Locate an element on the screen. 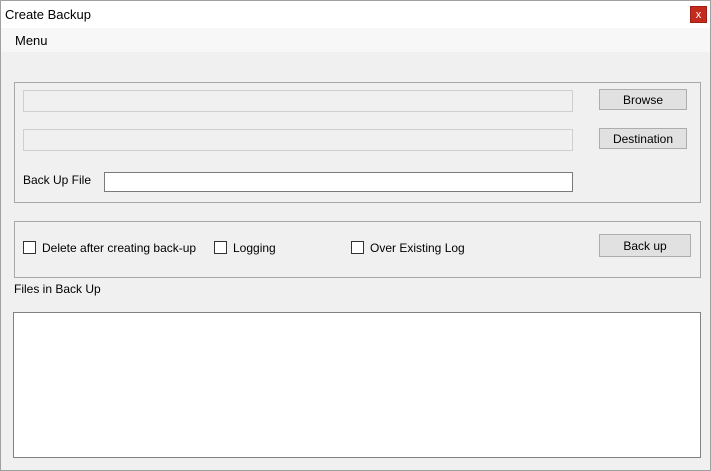 This screenshot has height=471, width=711. browse-button: Browse is located at coordinates (643, 99).